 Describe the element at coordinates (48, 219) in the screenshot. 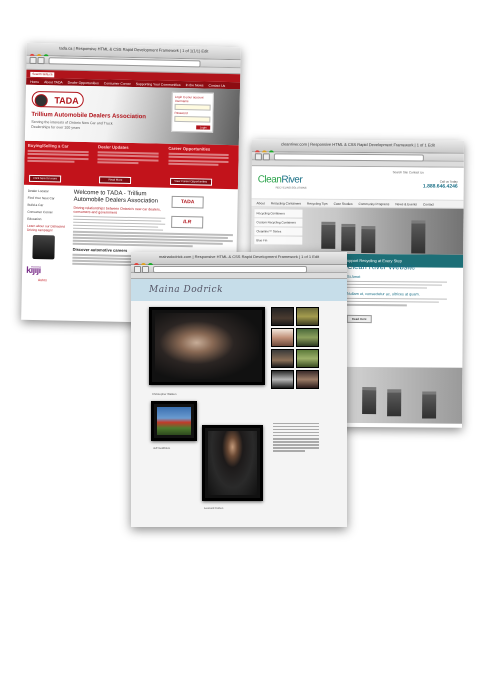

I see `sidebar-item-education: Education` at that location.